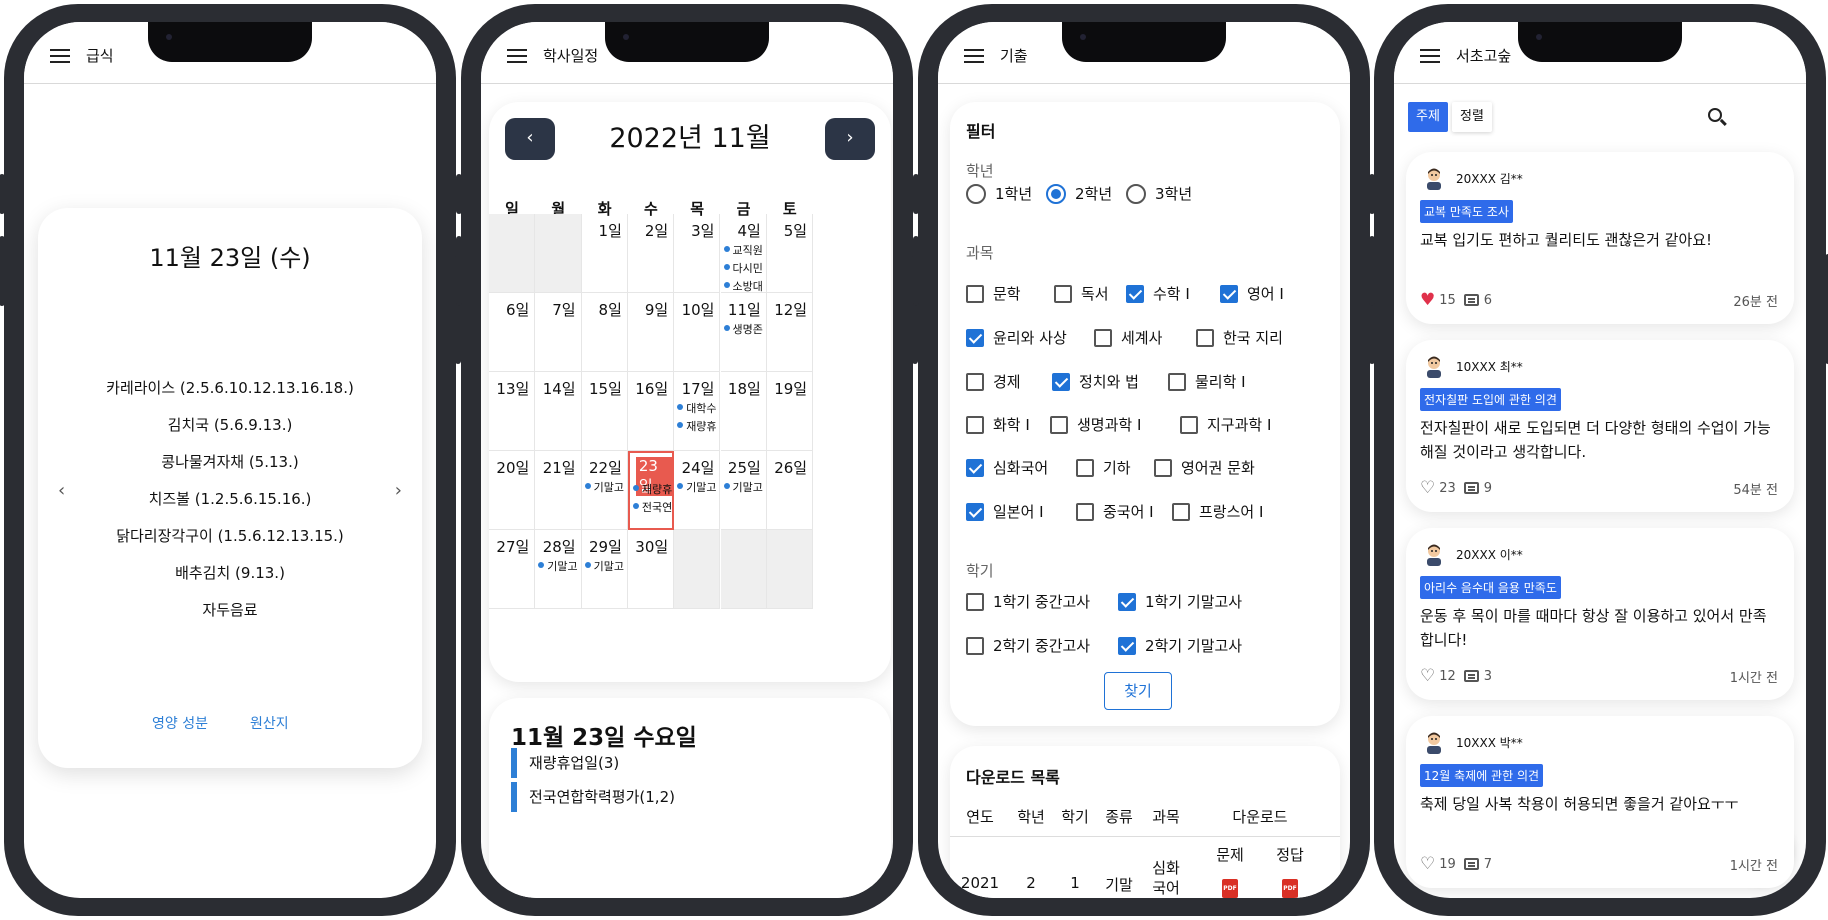 This screenshot has width=1828, height=920. I want to click on calendar-day-cell: 11일 생명존, so click(743, 332).